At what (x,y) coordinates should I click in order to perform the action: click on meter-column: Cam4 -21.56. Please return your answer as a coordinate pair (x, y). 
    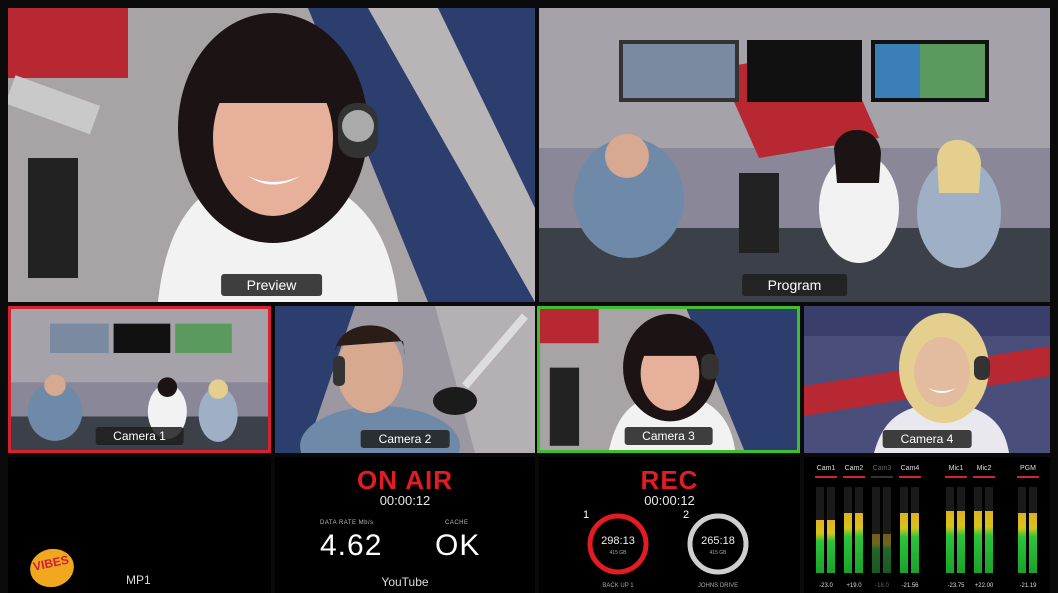
    Looking at the image, I should click on (910, 527).